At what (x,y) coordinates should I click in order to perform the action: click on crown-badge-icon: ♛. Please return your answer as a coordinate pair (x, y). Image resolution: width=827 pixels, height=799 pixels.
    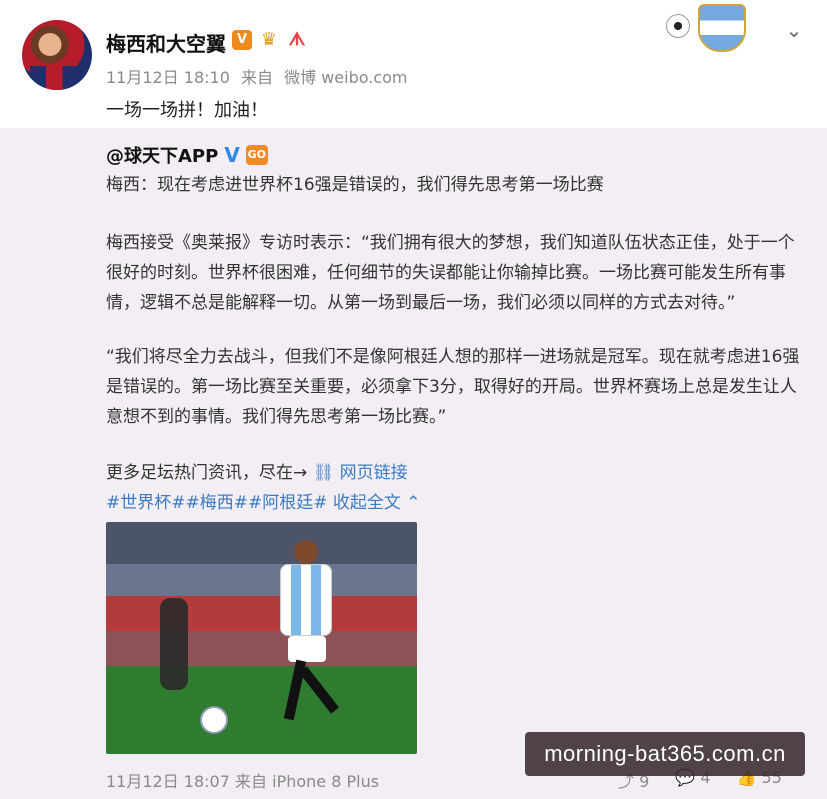
    Looking at the image, I should click on (269, 39).